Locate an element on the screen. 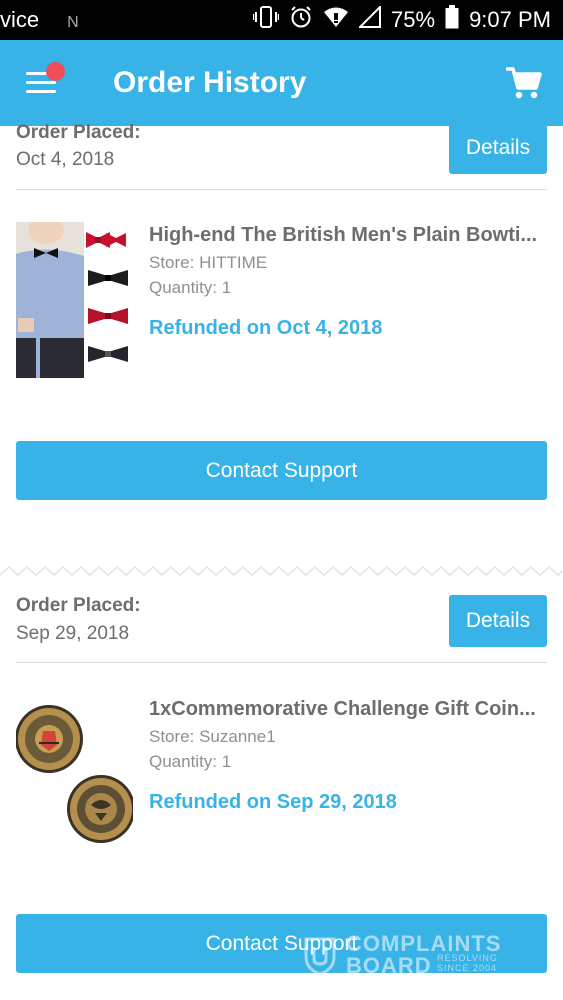 This screenshot has width=563, height=1000. notification-icon: N is located at coordinates (73, 22).